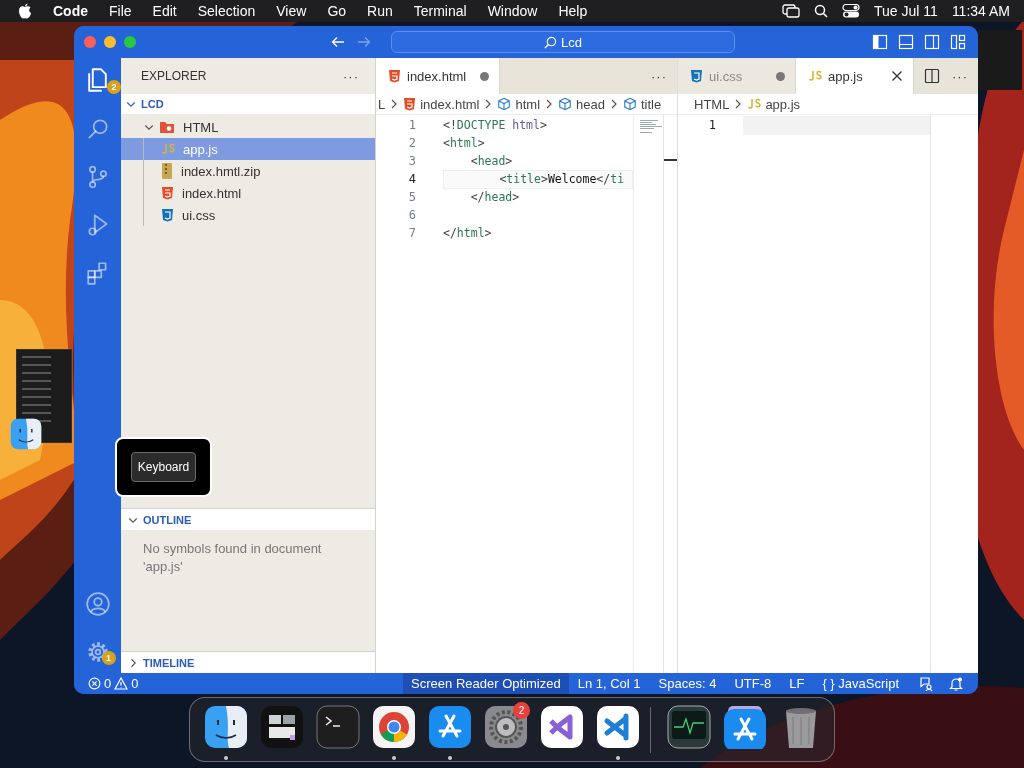 Image resolution: width=1024 pixels, height=768 pixels. I want to click on tree-item: HTML, so click(248, 127).